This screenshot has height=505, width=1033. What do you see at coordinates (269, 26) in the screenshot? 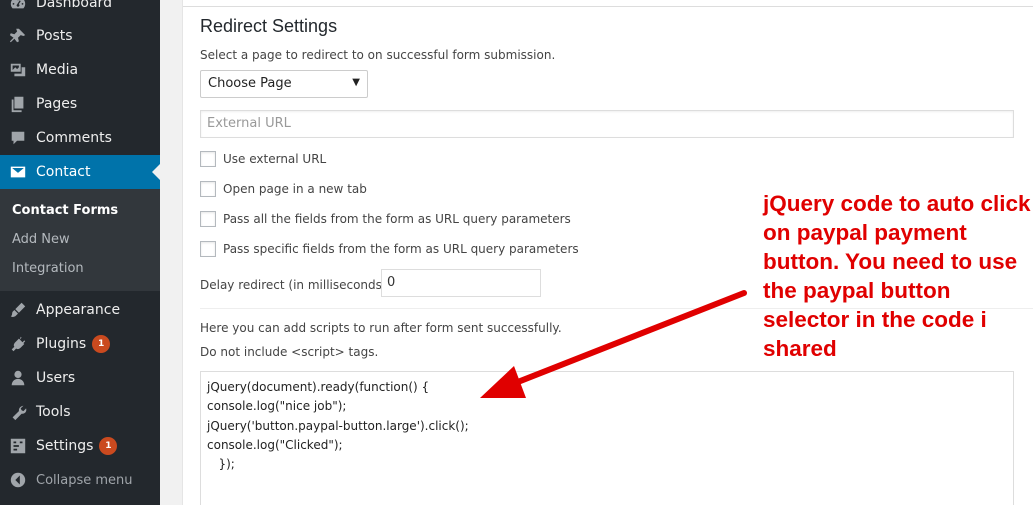
I see `section-heading: Redirect Settings` at bounding box center [269, 26].